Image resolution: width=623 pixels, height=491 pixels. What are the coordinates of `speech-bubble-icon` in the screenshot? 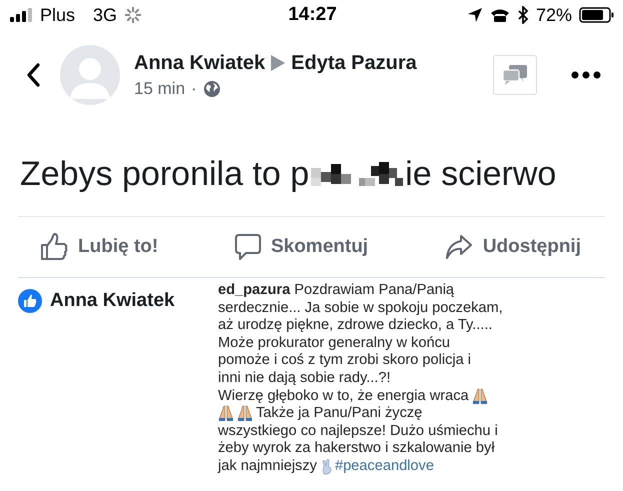 It's located at (247, 247).